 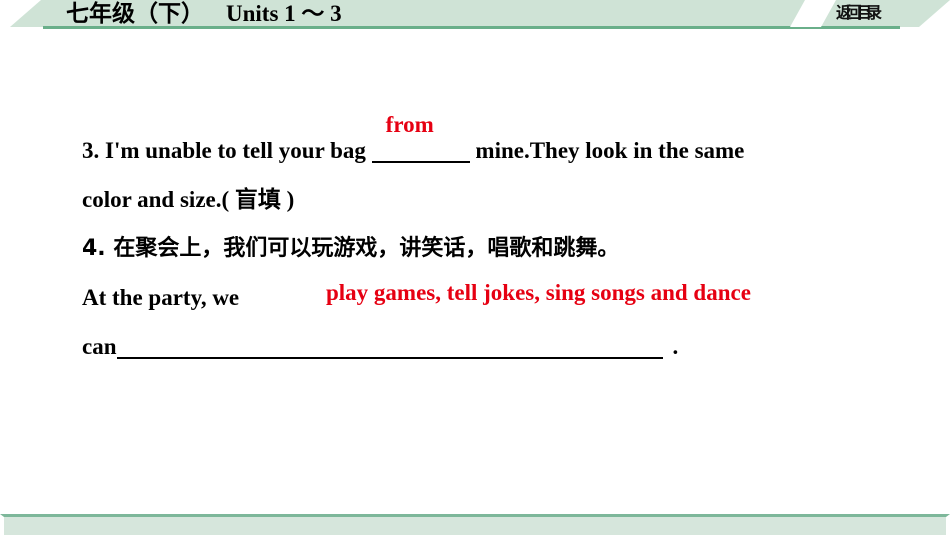 I want to click on return-to-contents-button: 返回目录, so click(x=859, y=14).